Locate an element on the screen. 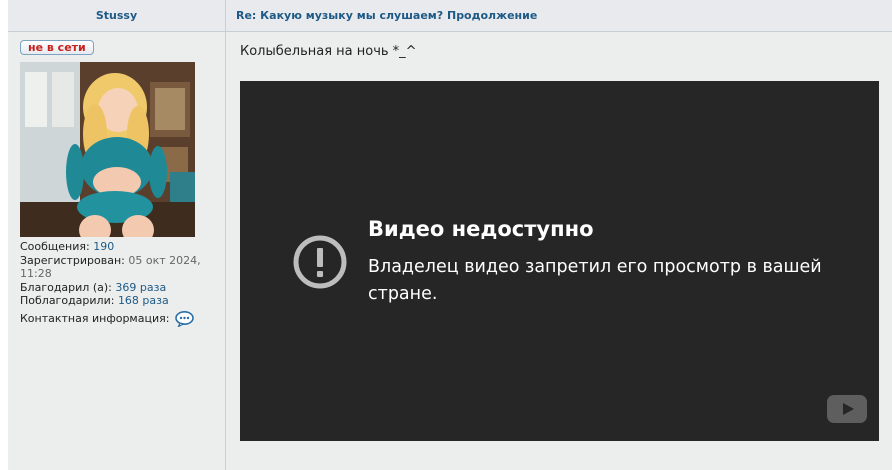 The width and height of the screenshot is (892, 470). post-header: Re: Какую музыку мы слушаем? Продолжение is located at coordinates (559, 16).